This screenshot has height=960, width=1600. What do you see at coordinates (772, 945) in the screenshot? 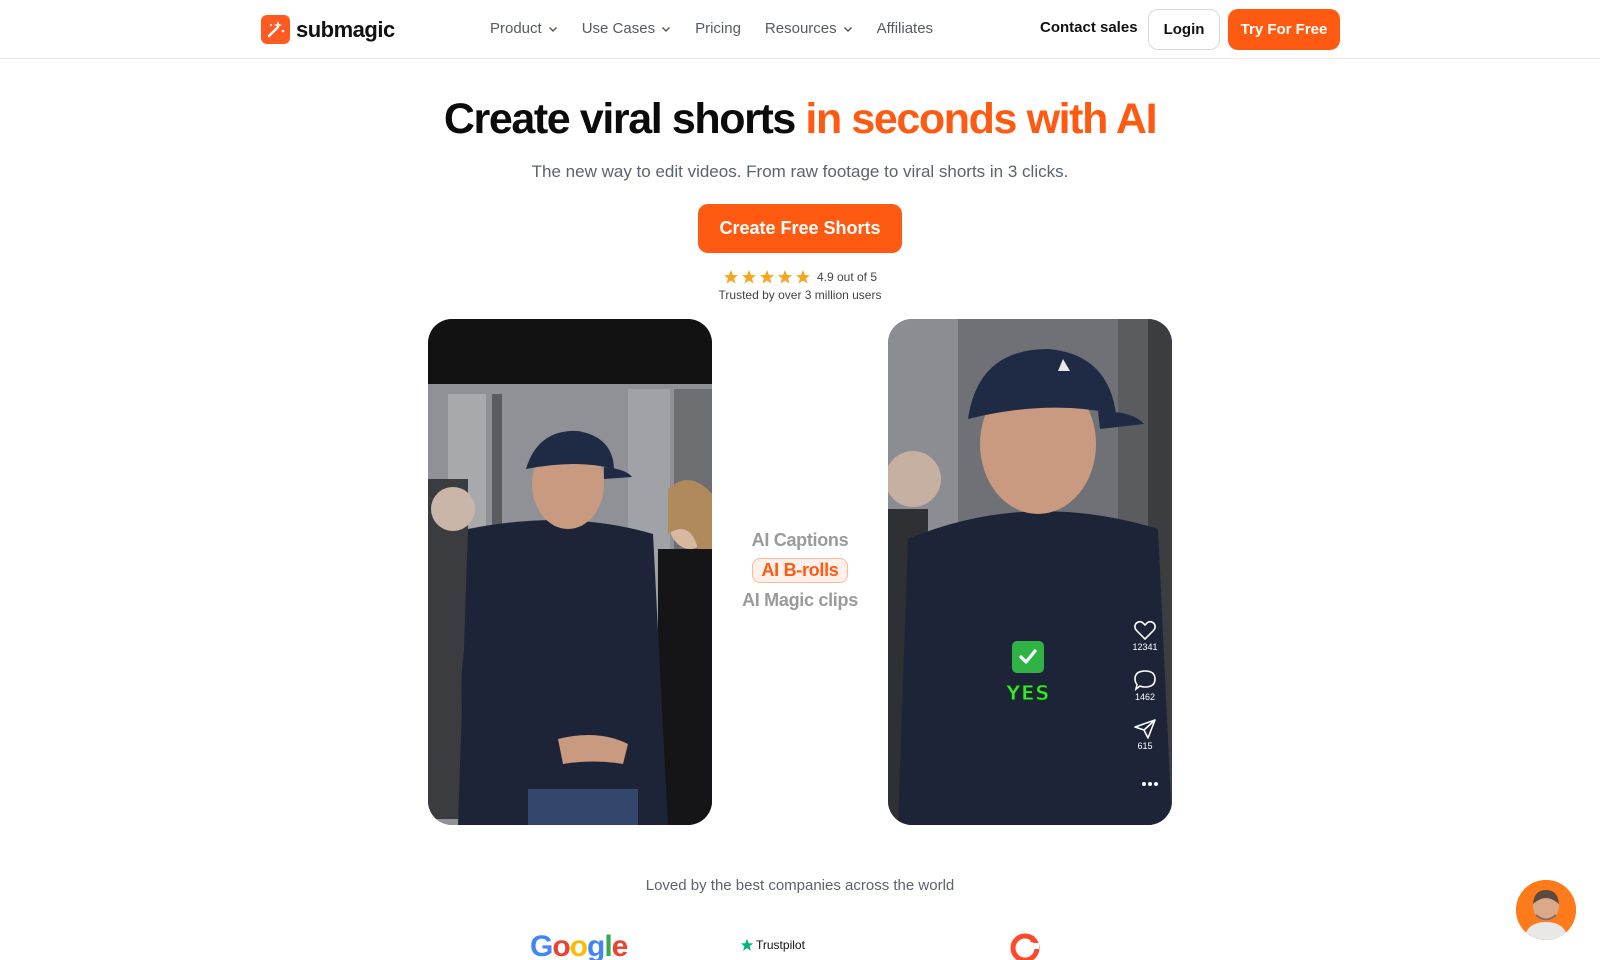
I see `trustpilot-logo: Trustpilot` at bounding box center [772, 945].